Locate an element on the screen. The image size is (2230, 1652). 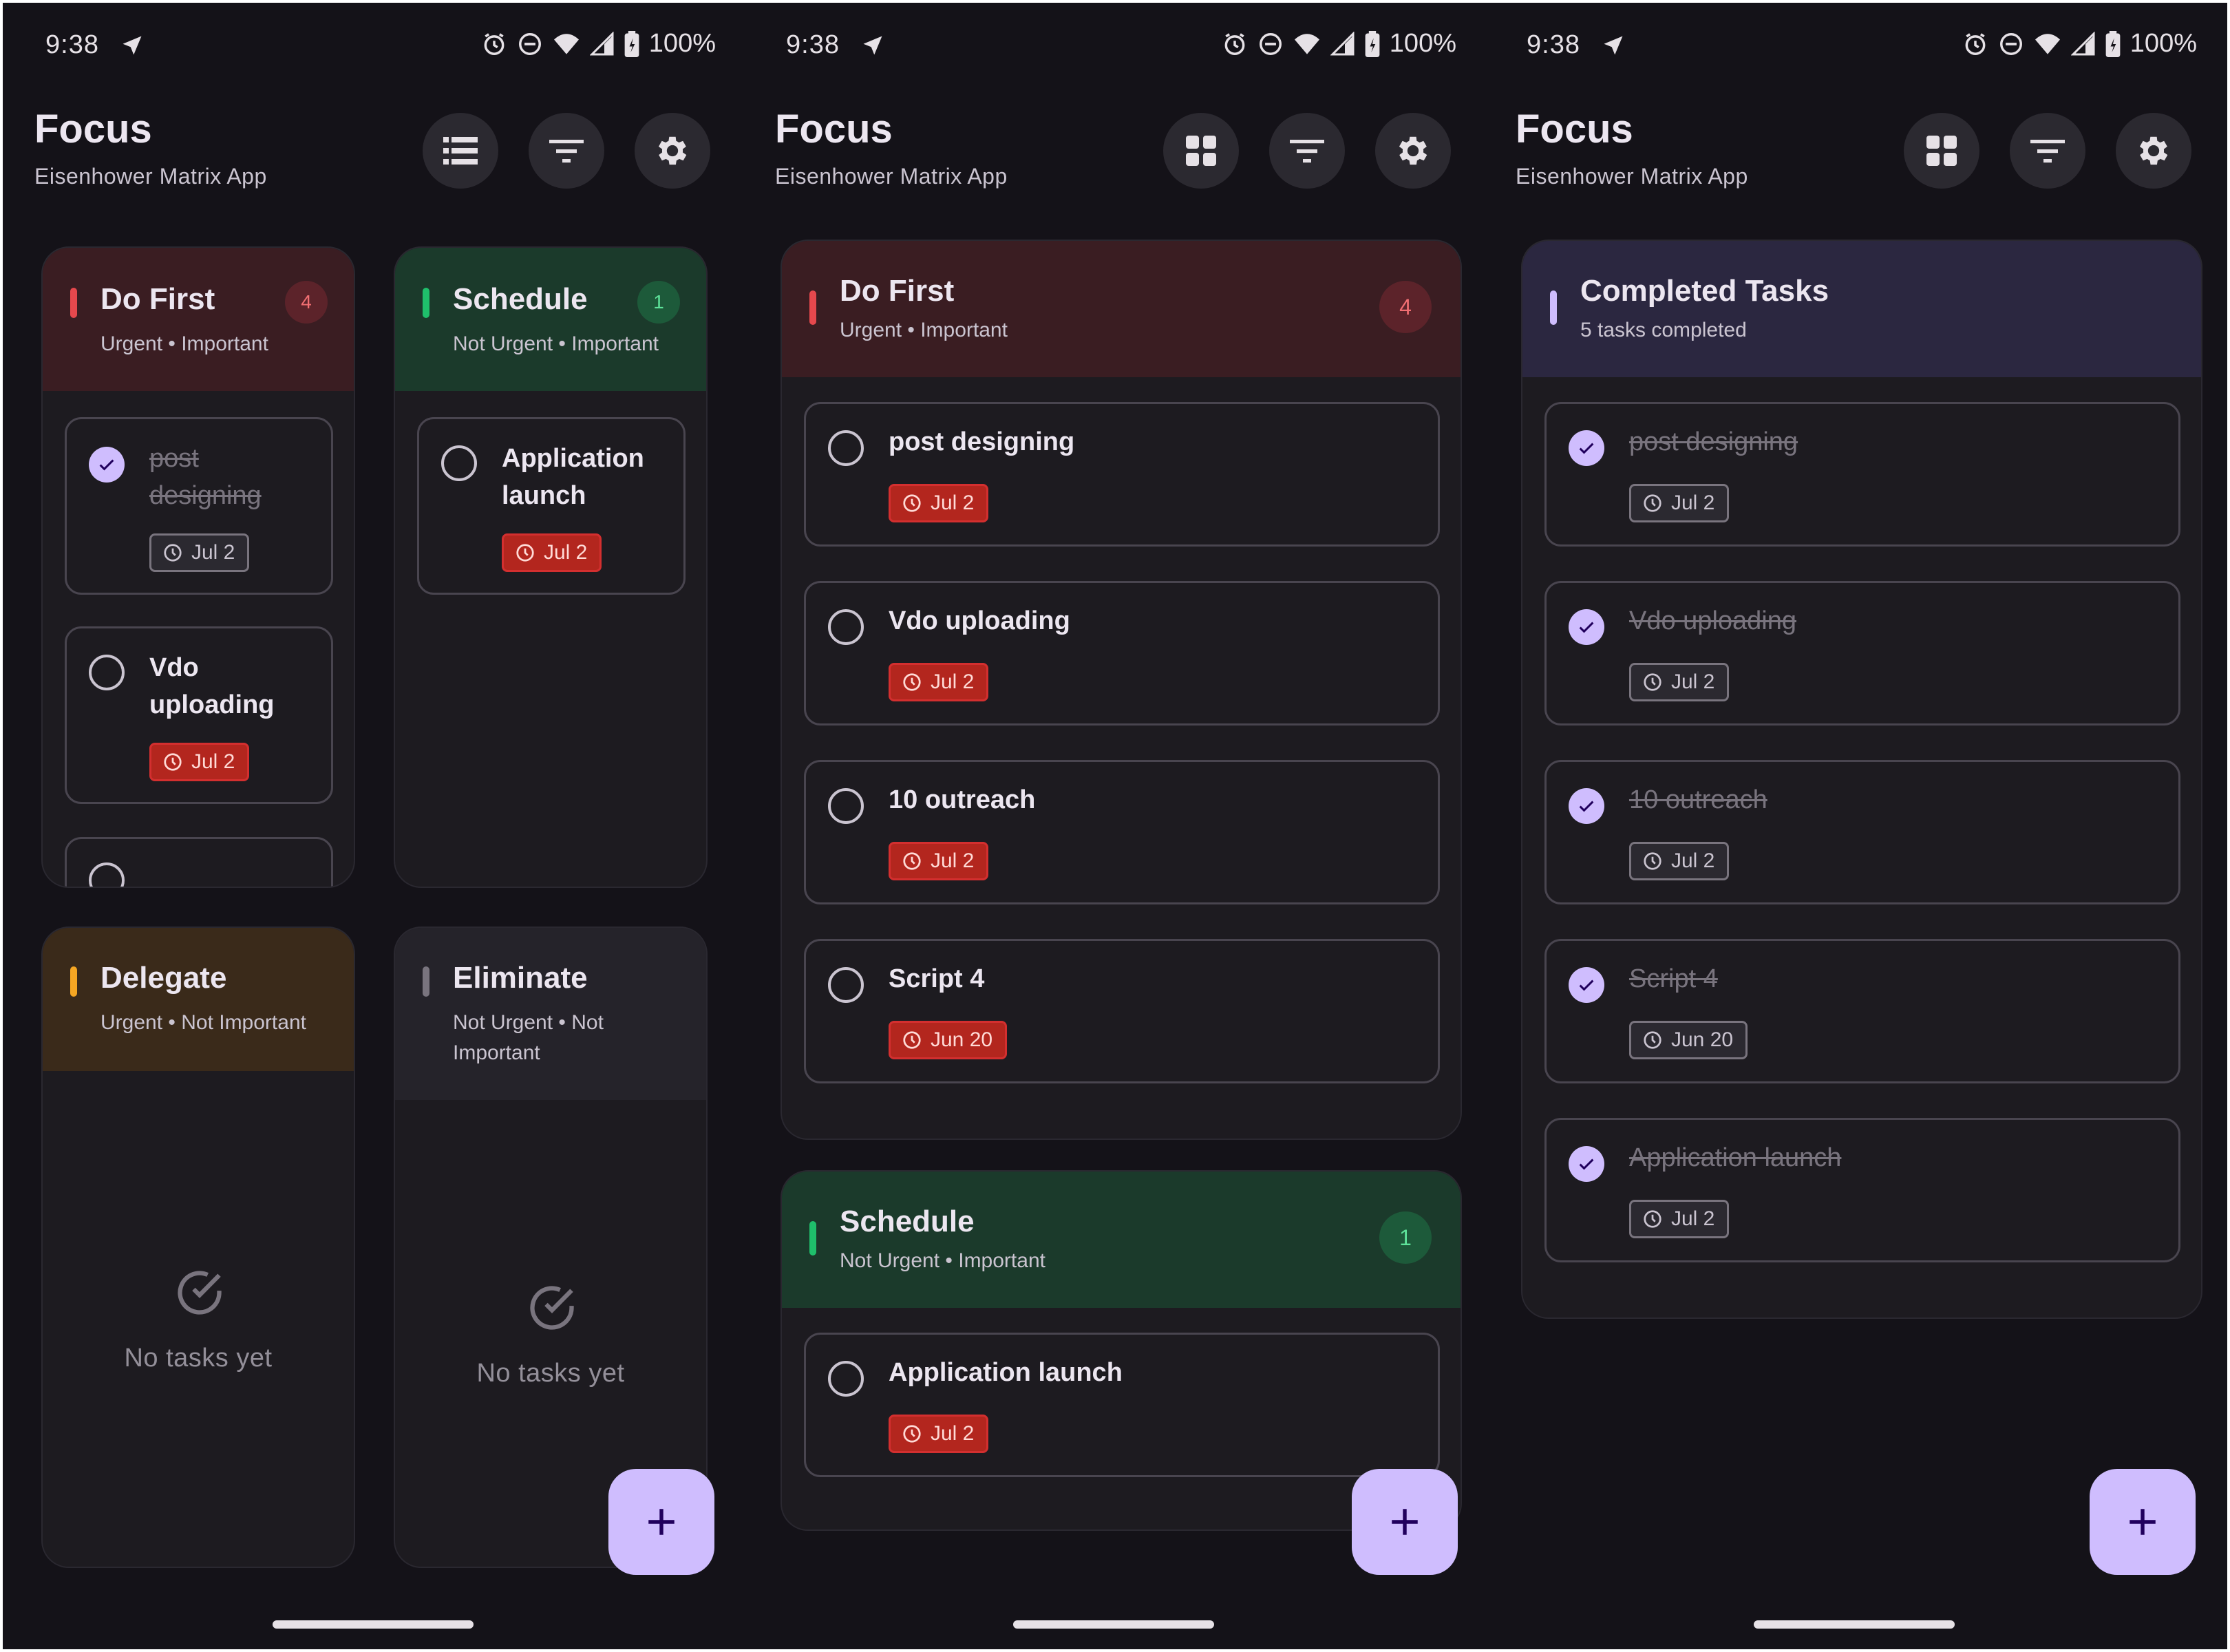
plus-icon is located at coordinates (661, 1522).